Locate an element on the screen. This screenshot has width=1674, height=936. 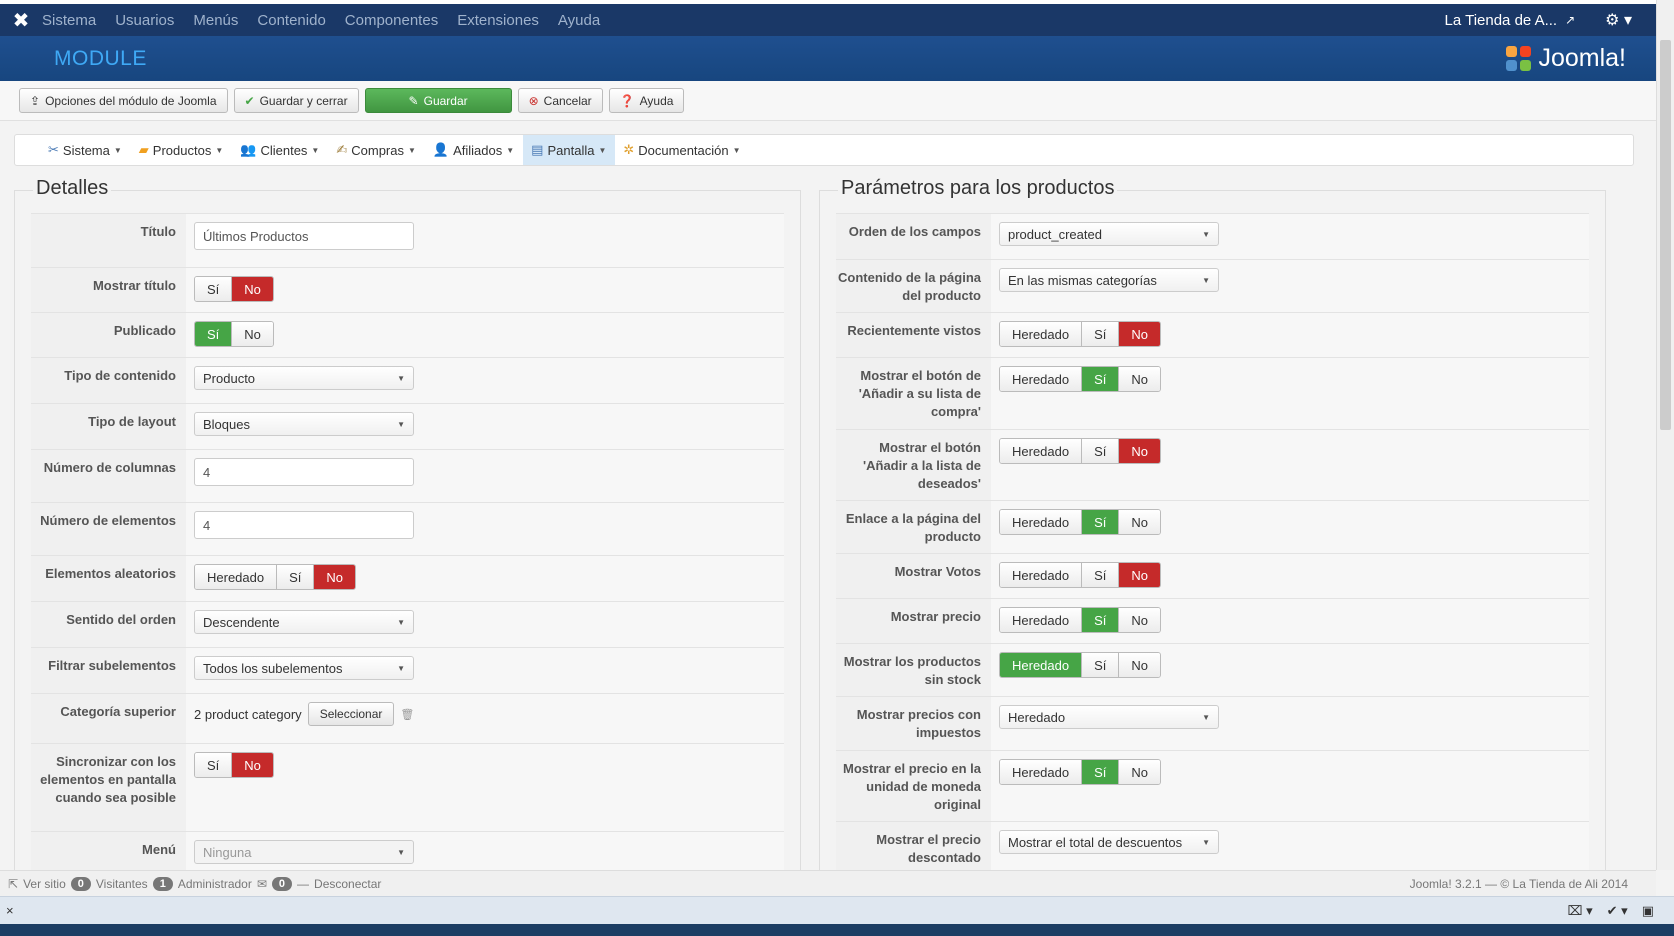
submenu-pantalla: ▤ Pantalla ▼ is located at coordinates (569, 150).